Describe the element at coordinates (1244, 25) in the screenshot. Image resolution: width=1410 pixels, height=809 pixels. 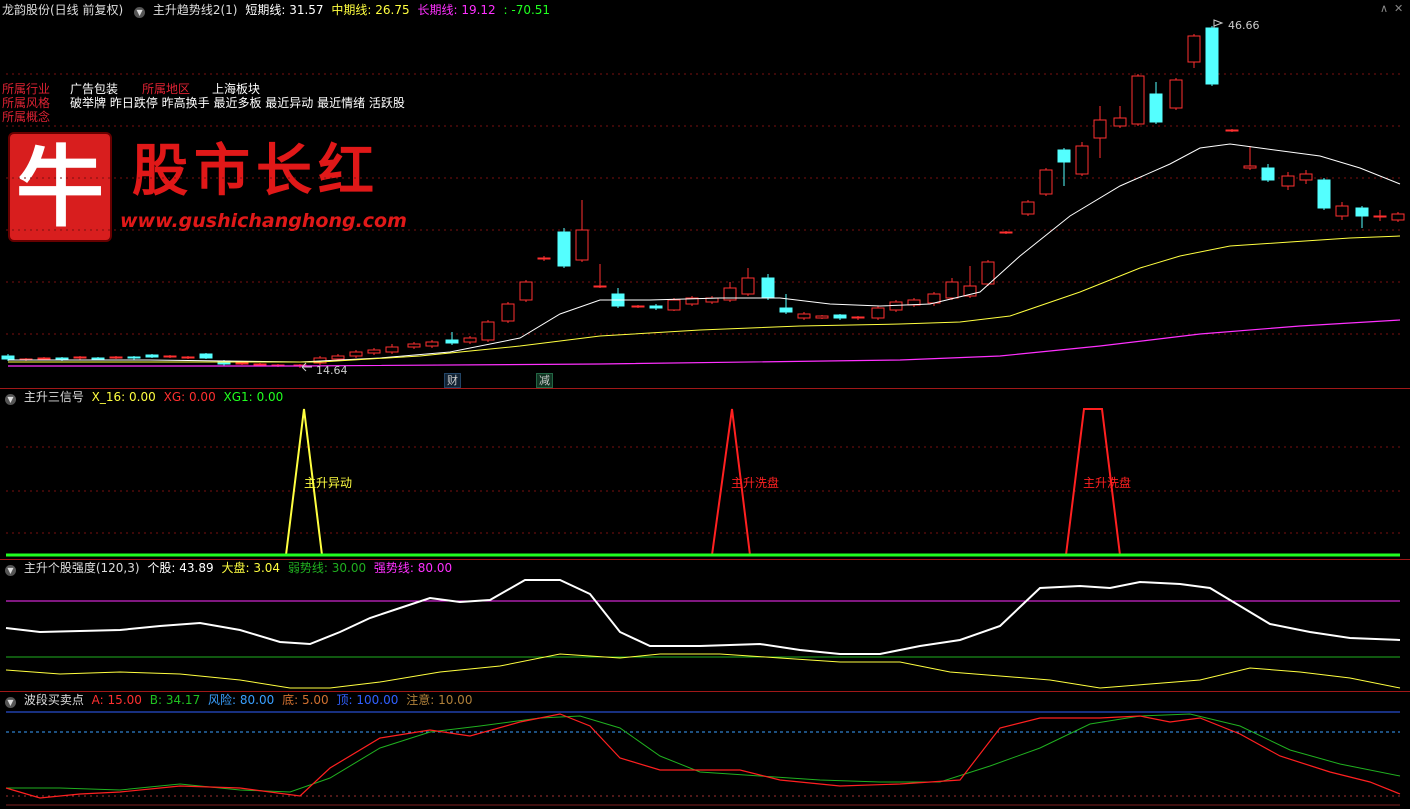
I see `high-price-label: 46.66` at that location.